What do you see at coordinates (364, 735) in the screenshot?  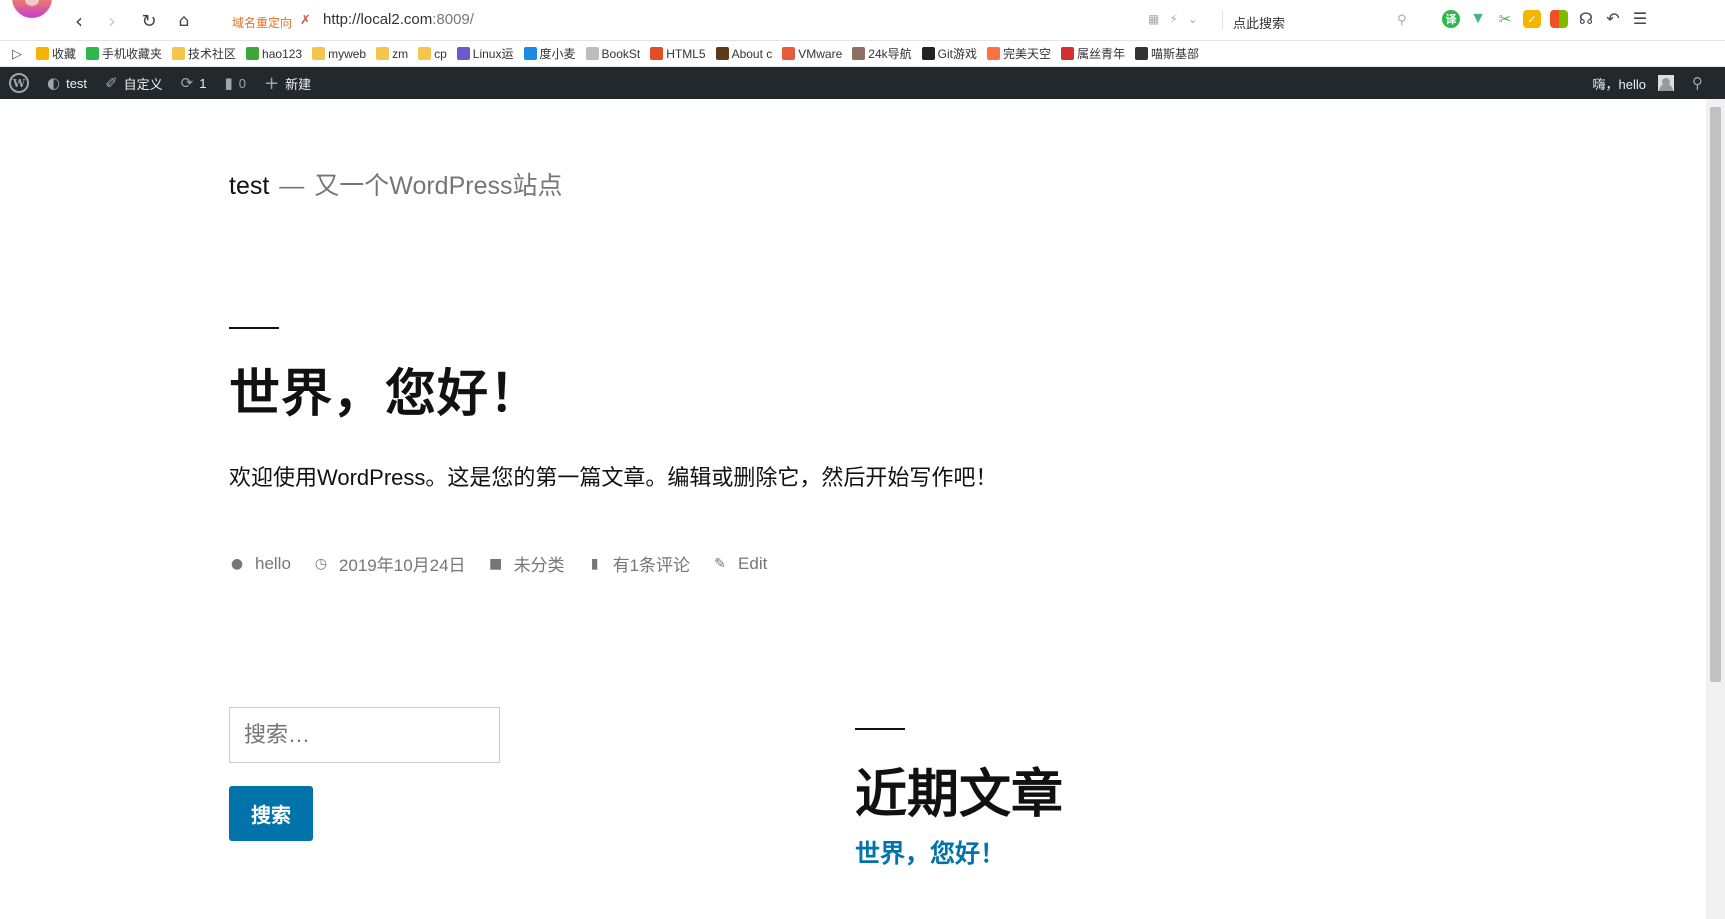 I see `search-input` at bounding box center [364, 735].